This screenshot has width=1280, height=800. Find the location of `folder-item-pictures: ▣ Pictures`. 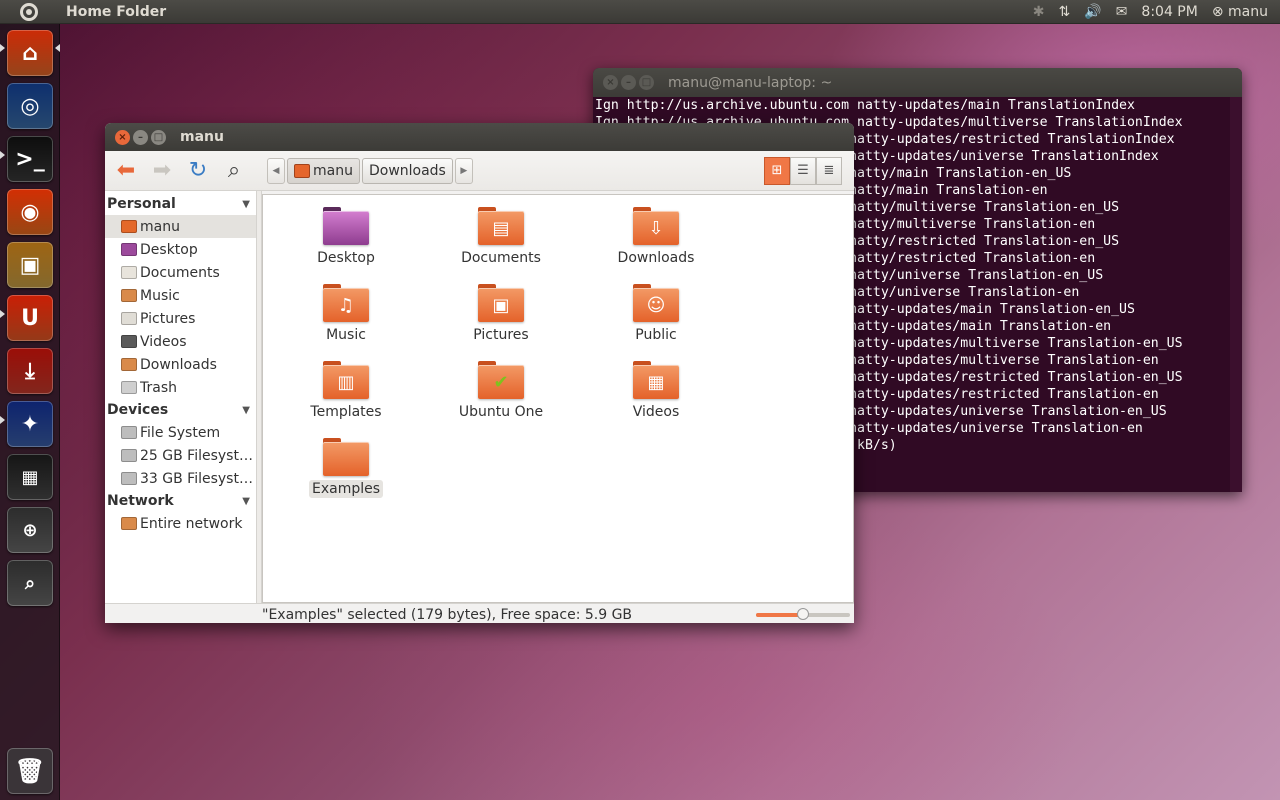

folder-item-pictures: ▣ Pictures is located at coordinates (501, 314).